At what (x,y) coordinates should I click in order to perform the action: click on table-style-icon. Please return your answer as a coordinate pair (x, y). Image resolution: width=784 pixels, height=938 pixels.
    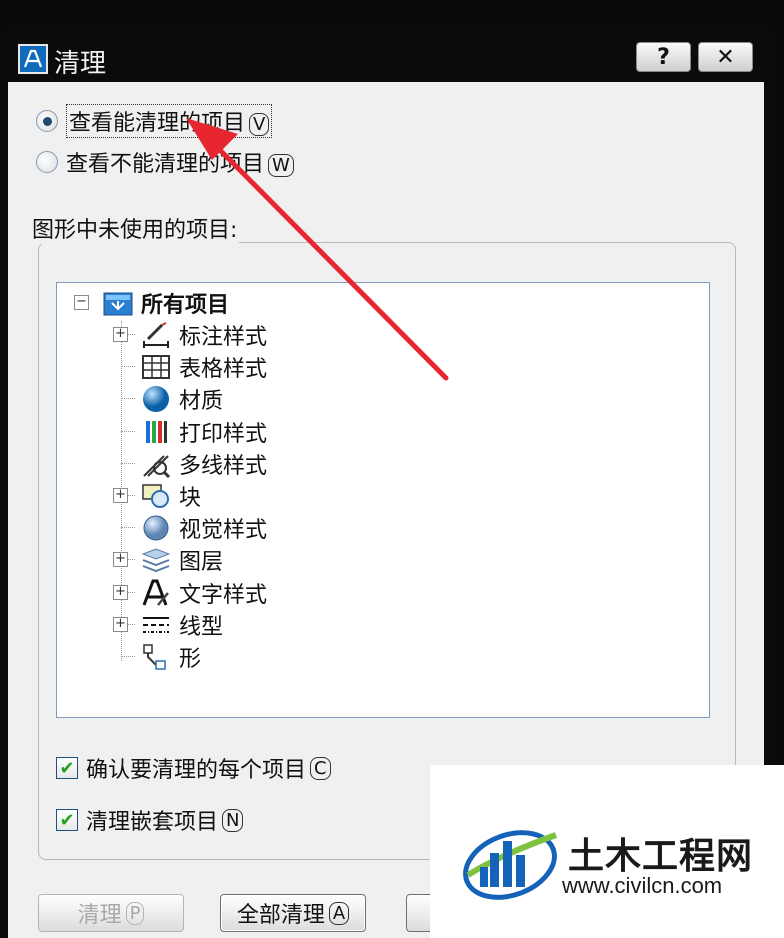
    Looking at the image, I should click on (156, 367).